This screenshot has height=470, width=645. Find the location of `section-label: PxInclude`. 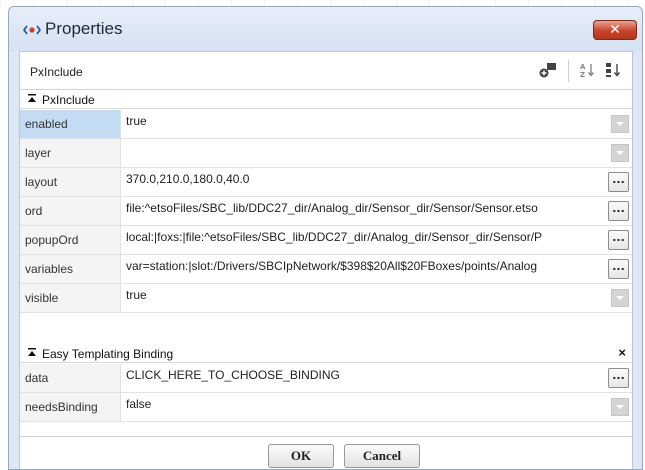

section-label: PxInclude is located at coordinates (68, 100).